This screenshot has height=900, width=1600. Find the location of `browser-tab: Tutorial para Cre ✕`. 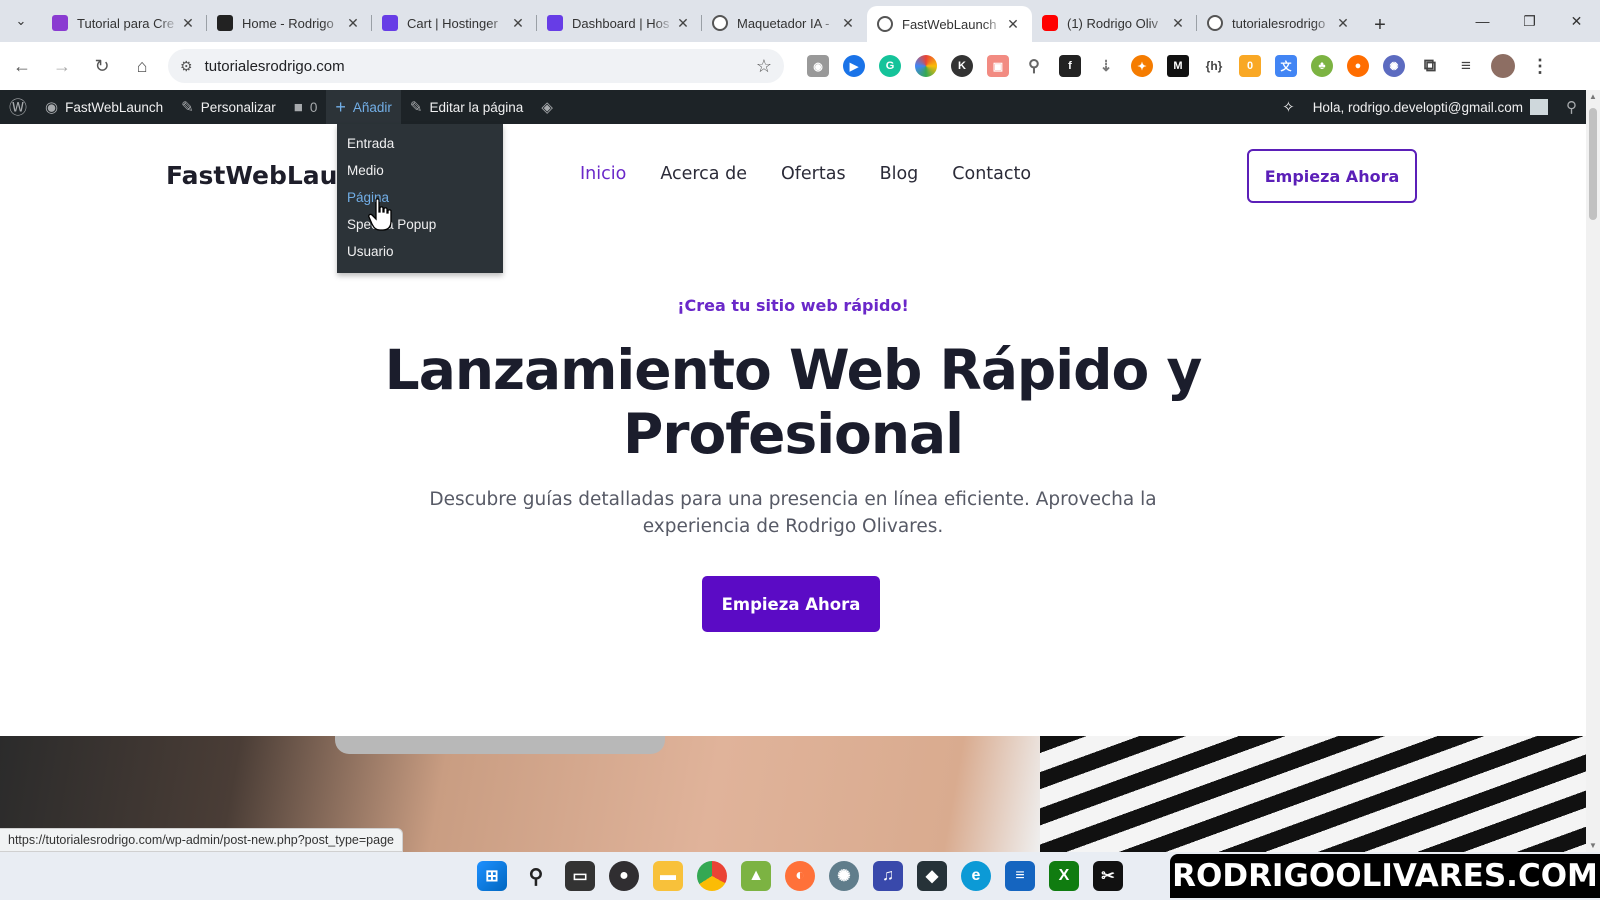

browser-tab: Tutorial para Cre ✕ is located at coordinates (124, 23).